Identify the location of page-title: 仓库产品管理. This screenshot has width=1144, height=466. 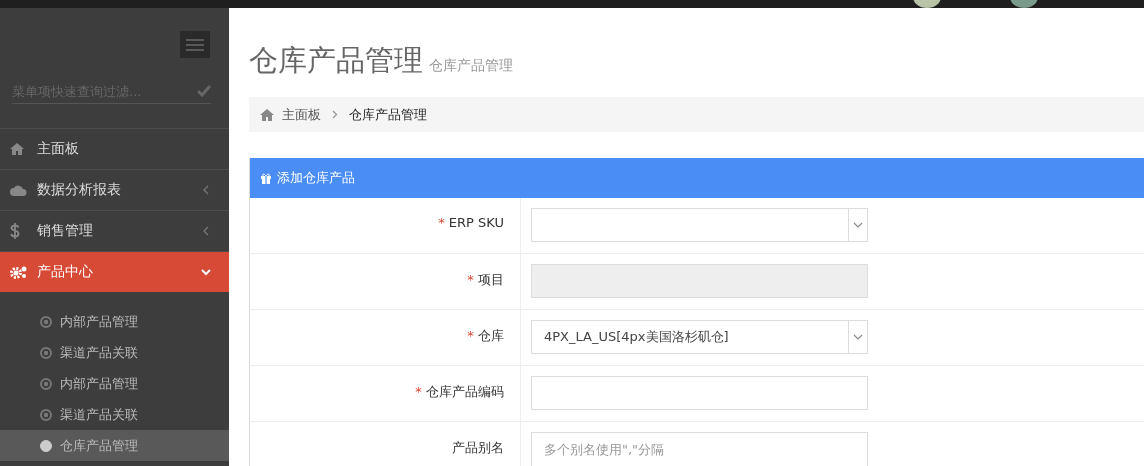
(336, 60).